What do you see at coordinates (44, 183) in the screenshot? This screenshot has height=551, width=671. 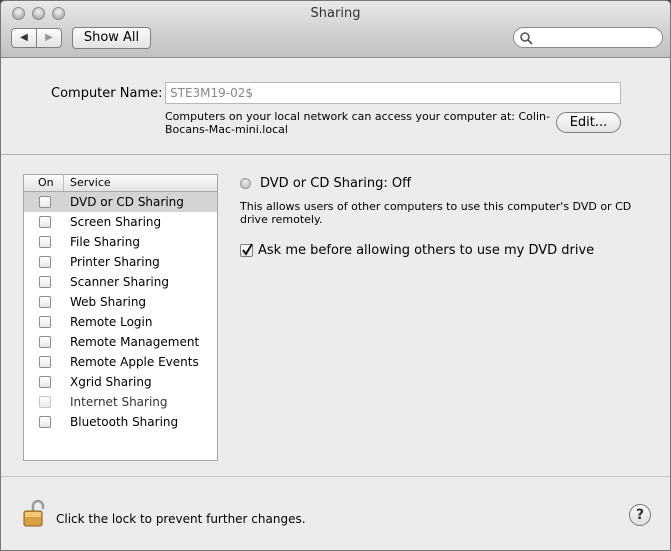 I see `column-header-on: On` at bounding box center [44, 183].